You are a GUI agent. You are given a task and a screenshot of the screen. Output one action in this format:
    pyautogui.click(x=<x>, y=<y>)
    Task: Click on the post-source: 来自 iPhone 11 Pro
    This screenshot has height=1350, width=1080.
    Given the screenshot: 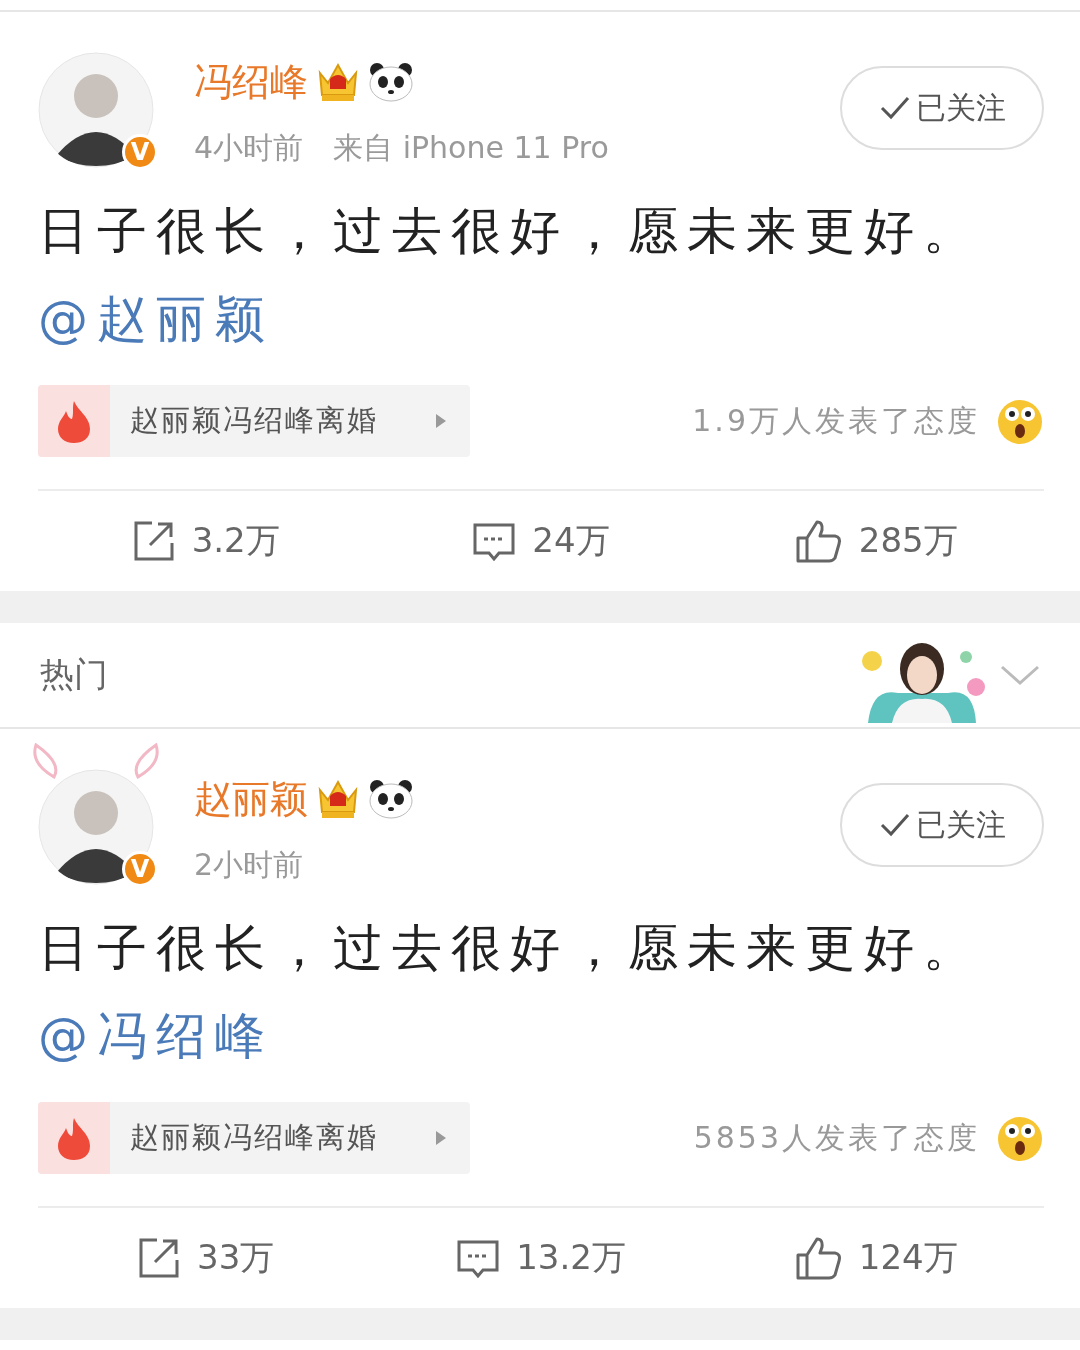 What is the action you would take?
    pyautogui.click(x=471, y=148)
    